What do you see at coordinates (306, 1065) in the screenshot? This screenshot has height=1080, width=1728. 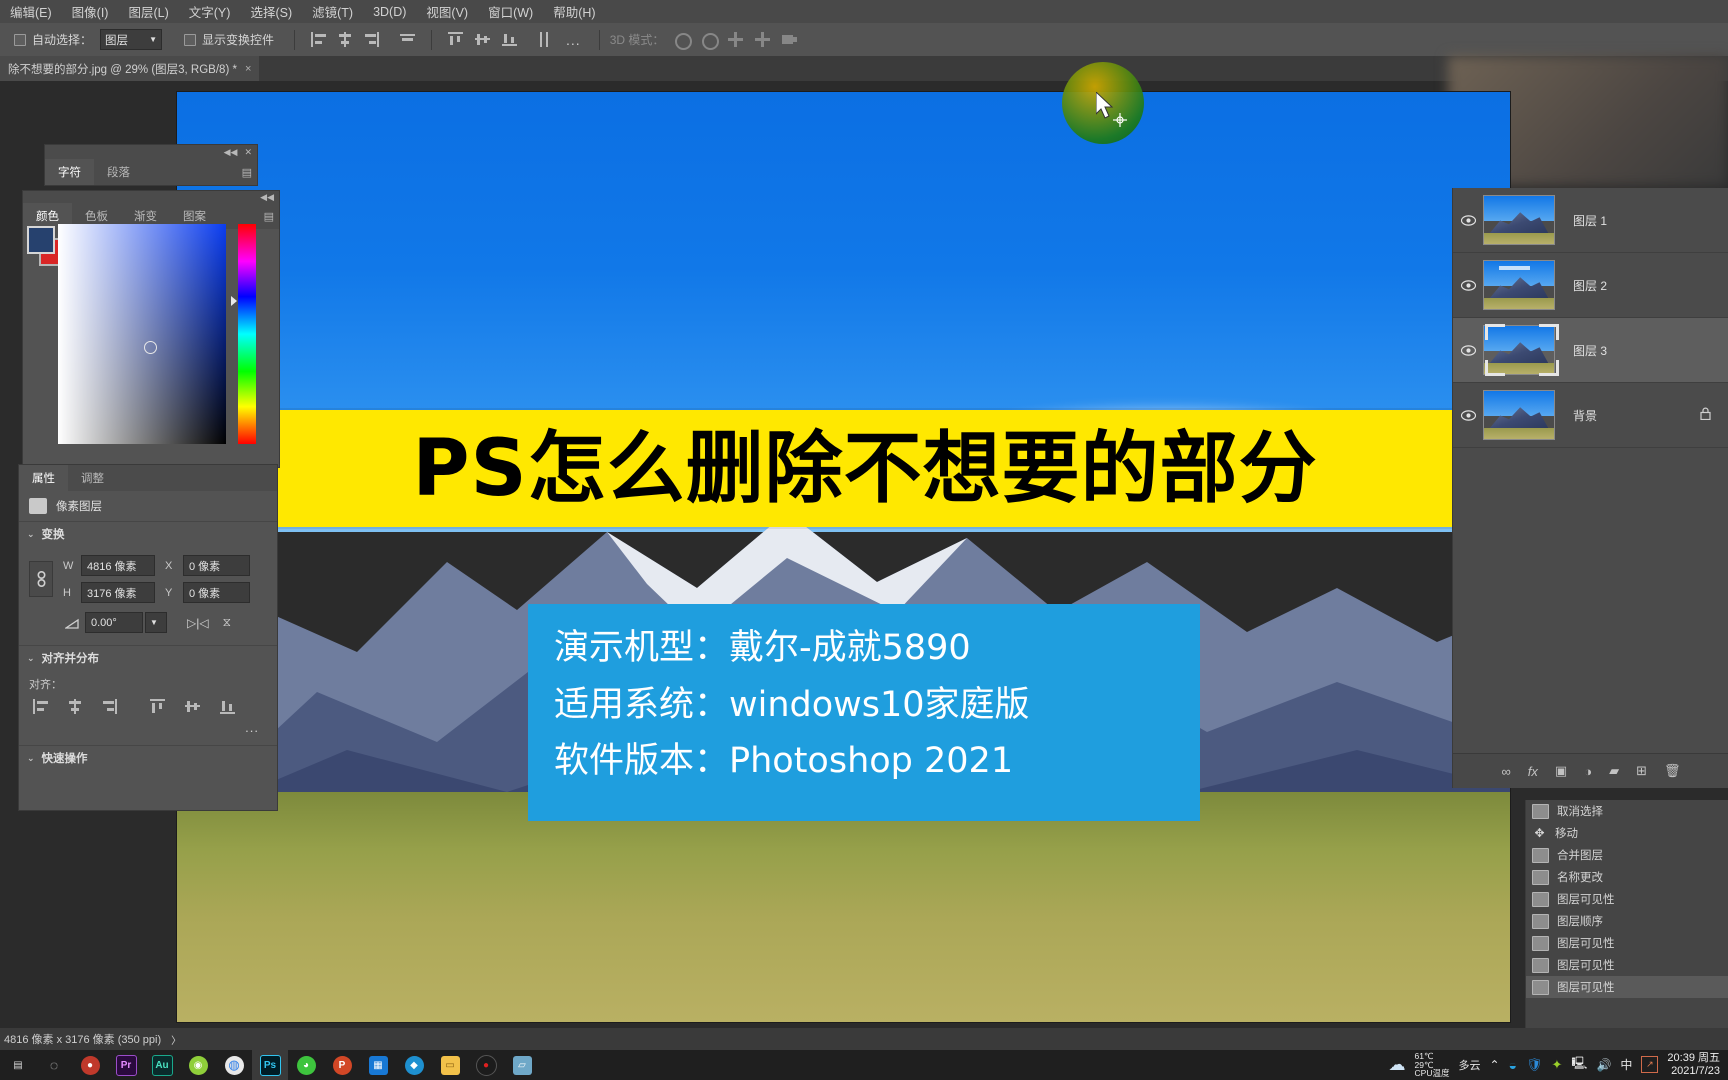 I see `taskbar-wechat: ◕` at bounding box center [306, 1065].